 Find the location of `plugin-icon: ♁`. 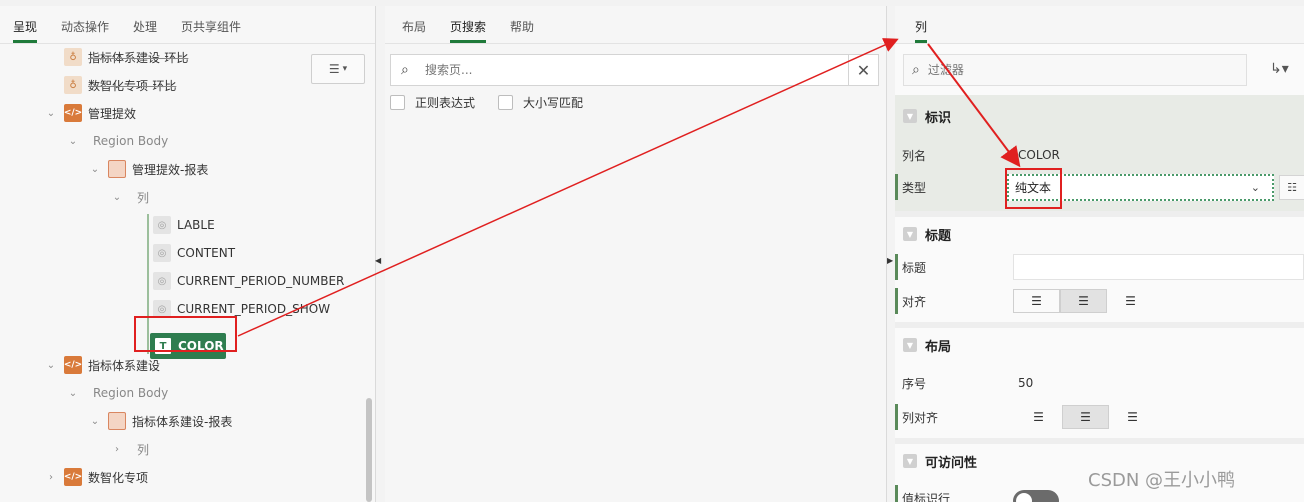

plugin-icon: ♁ is located at coordinates (73, 85).